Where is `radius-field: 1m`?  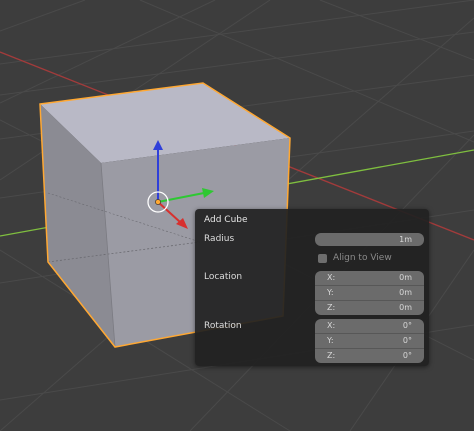
radius-field: 1m is located at coordinates (369, 239).